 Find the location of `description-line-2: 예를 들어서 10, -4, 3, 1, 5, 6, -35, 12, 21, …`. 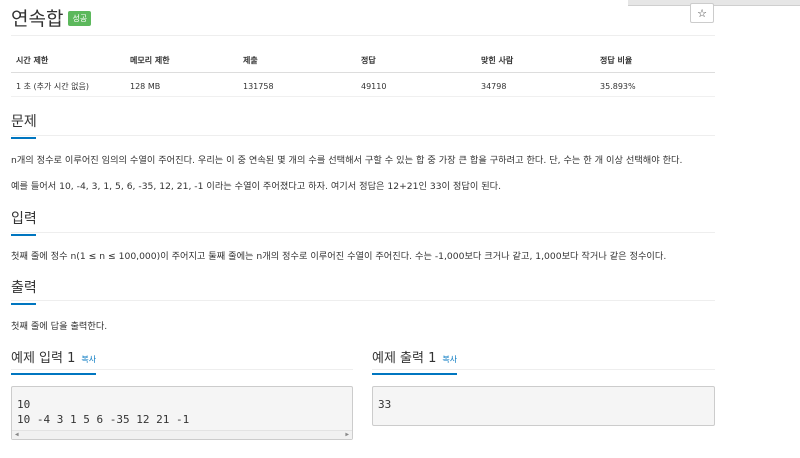

description-line-2: 예를 들어서 10, -4, 3, 1, 5, 6, -35, 12, 21, … is located at coordinates (256, 186).